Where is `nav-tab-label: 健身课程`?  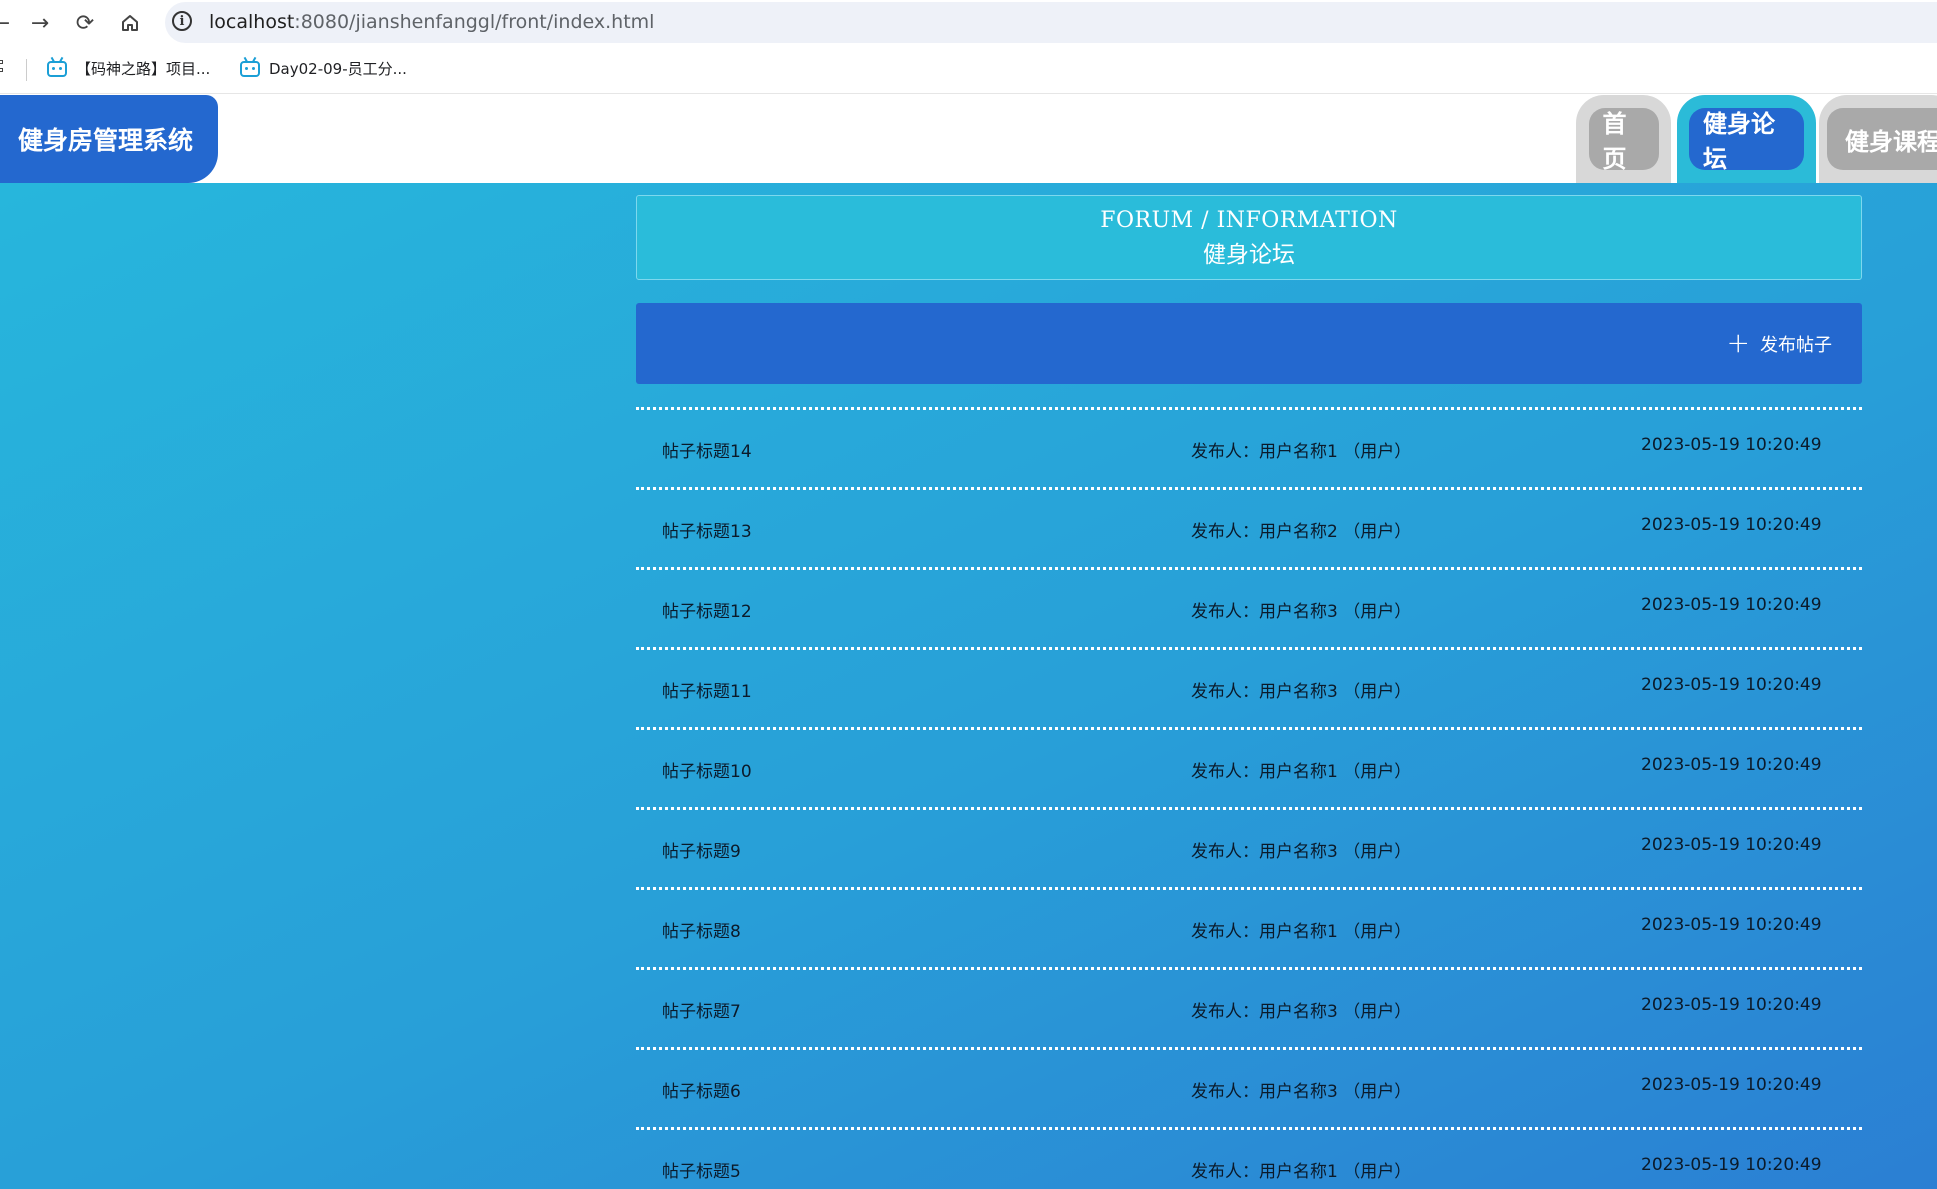
nav-tab-label: 健身课程 is located at coordinates (1882, 139).